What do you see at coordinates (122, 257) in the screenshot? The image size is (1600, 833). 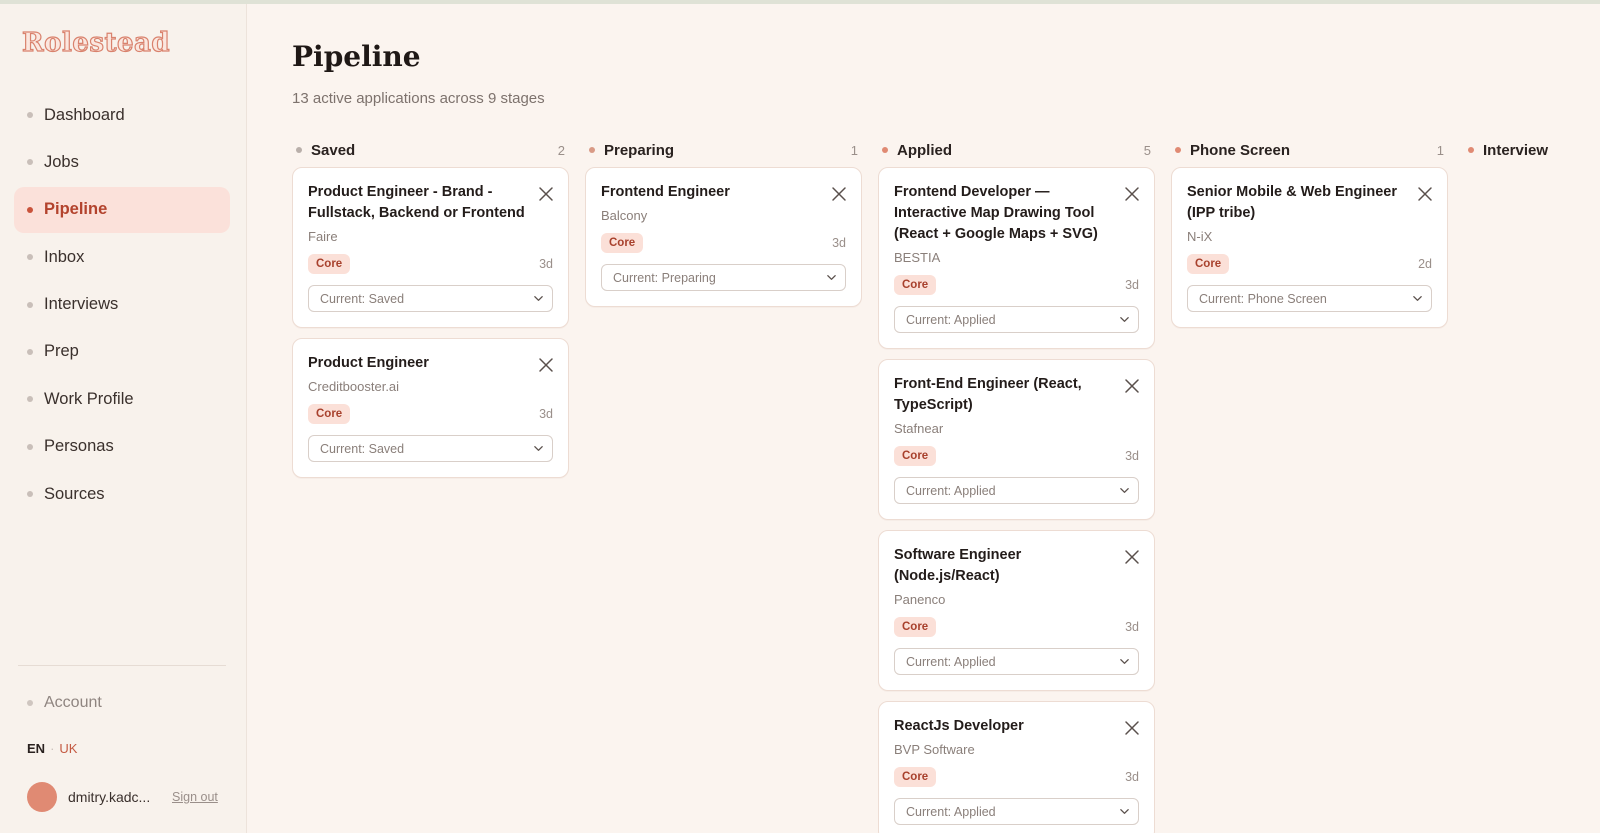 I see `sidebar-item-inbox: Inbox` at bounding box center [122, 257].